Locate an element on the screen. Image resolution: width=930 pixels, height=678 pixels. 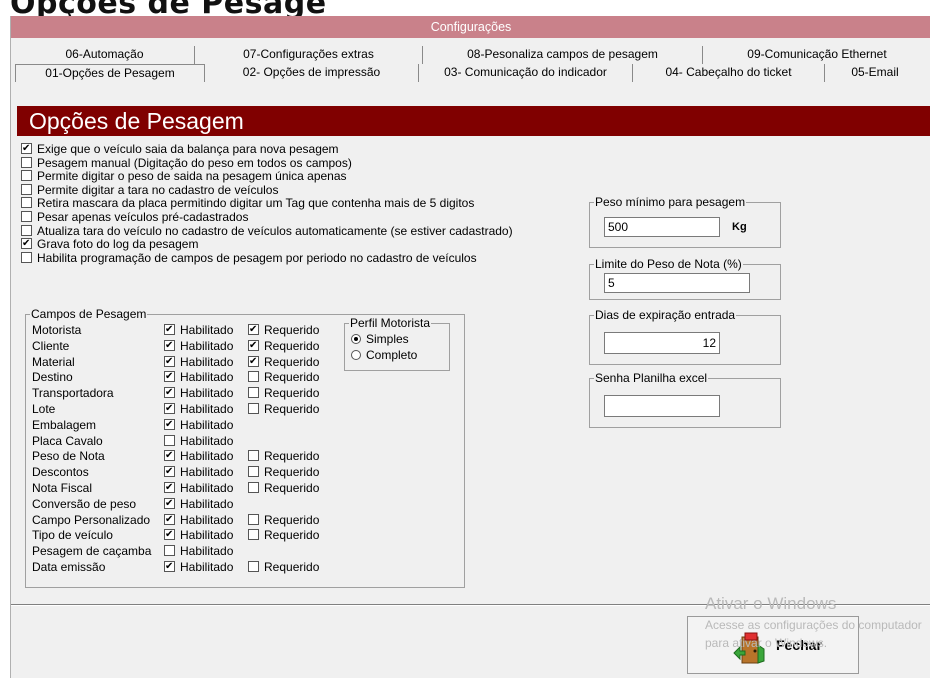
campo-name: Nota Fiscal is located at coordinates (62, 488).